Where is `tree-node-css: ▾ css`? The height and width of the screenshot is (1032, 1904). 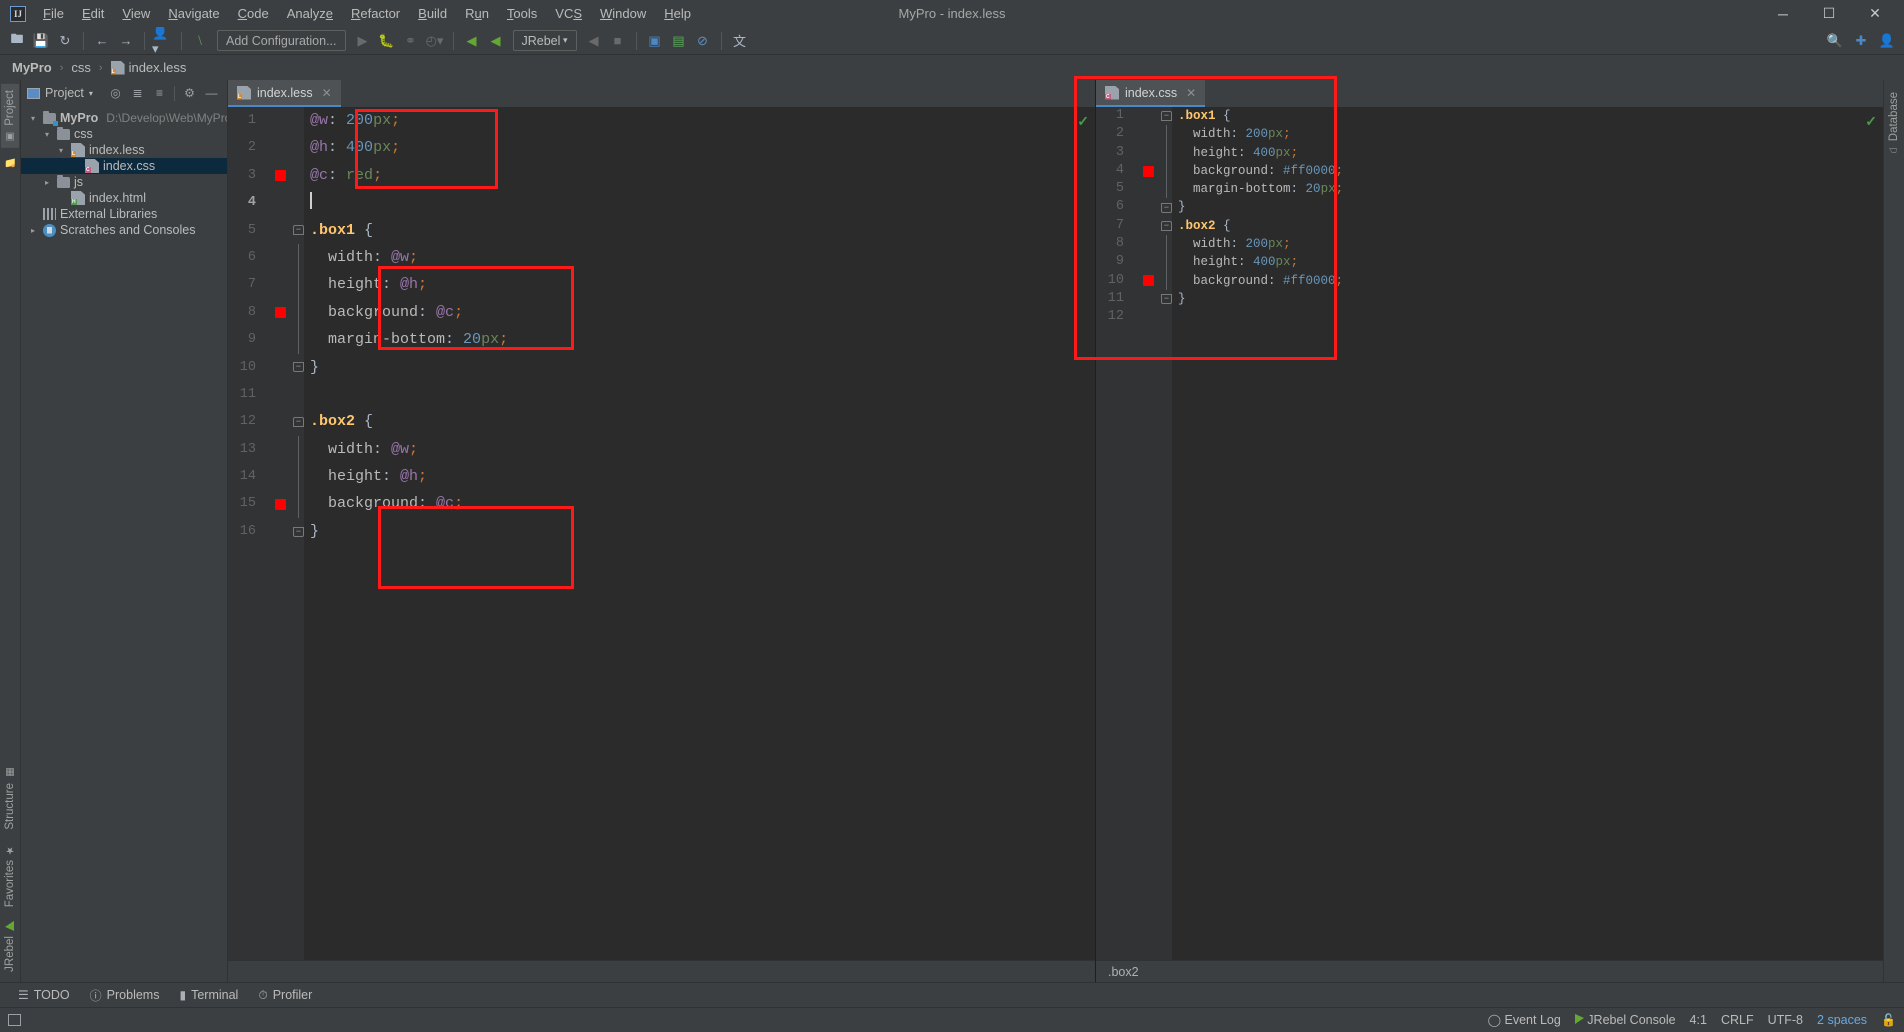 tree-node-css: ▾ css is located at coordinates (124, 134).